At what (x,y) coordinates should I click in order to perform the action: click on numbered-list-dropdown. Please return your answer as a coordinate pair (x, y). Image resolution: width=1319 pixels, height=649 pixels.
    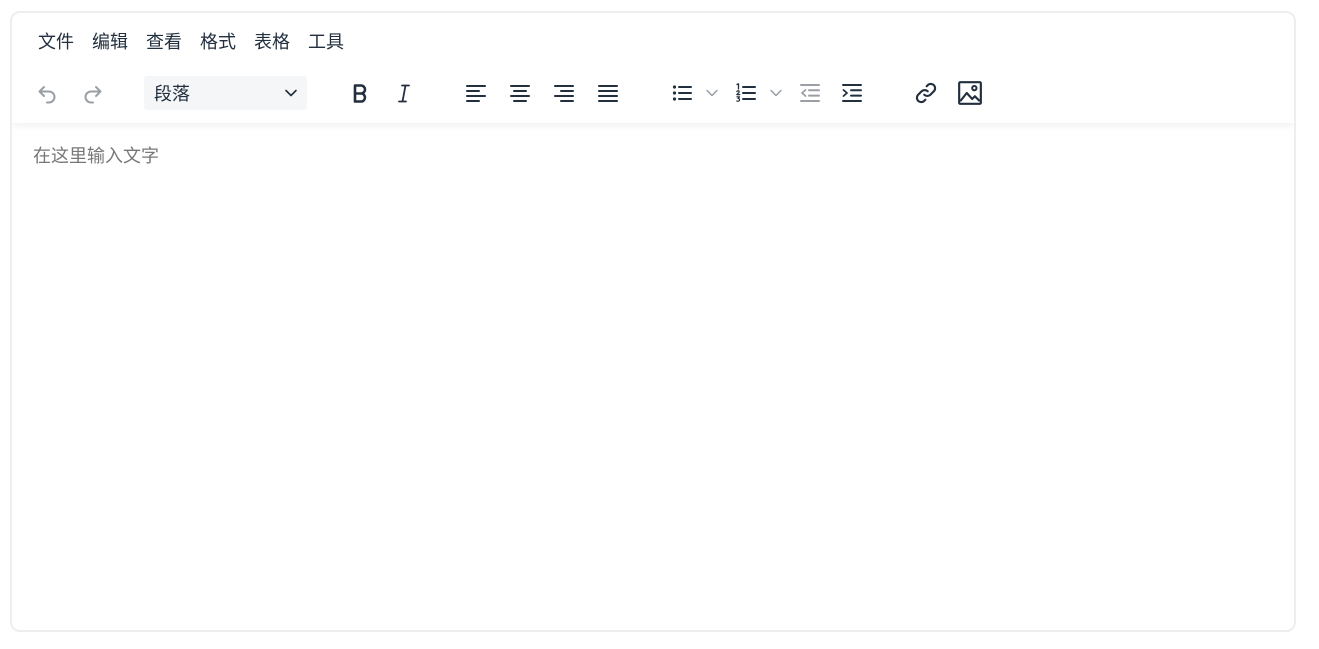
    Looking at the image, I should click on (776, 93).